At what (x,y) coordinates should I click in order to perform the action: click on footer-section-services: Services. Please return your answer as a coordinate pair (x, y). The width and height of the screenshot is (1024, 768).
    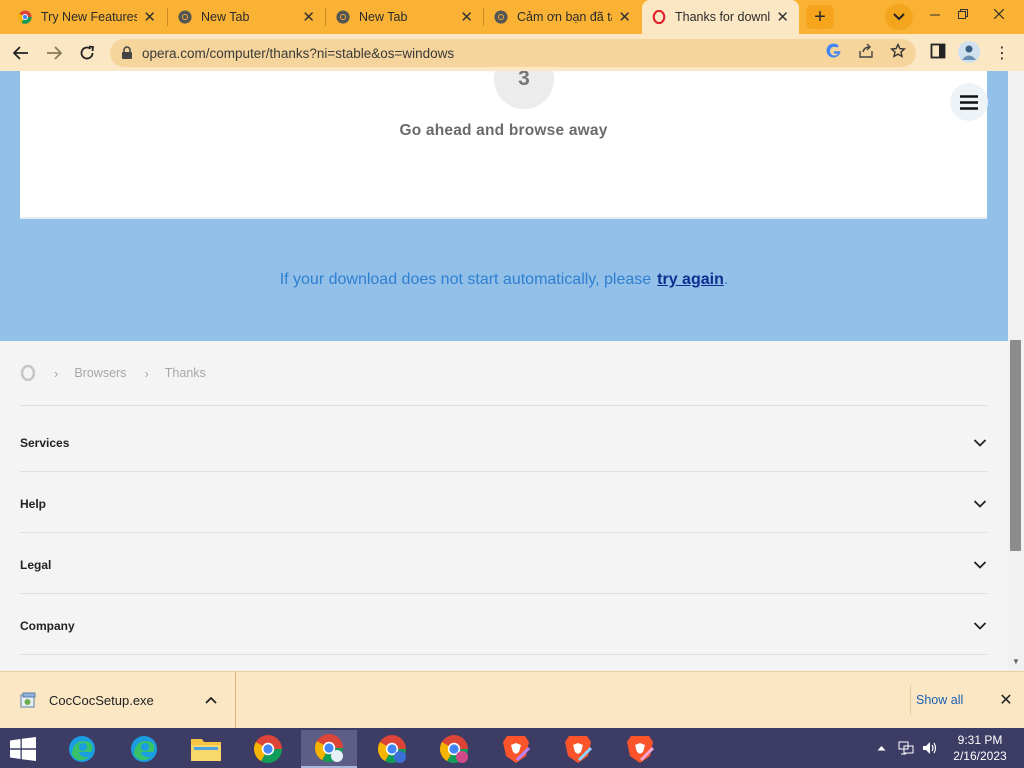
    Looking at the image, I should click on (503, 443).